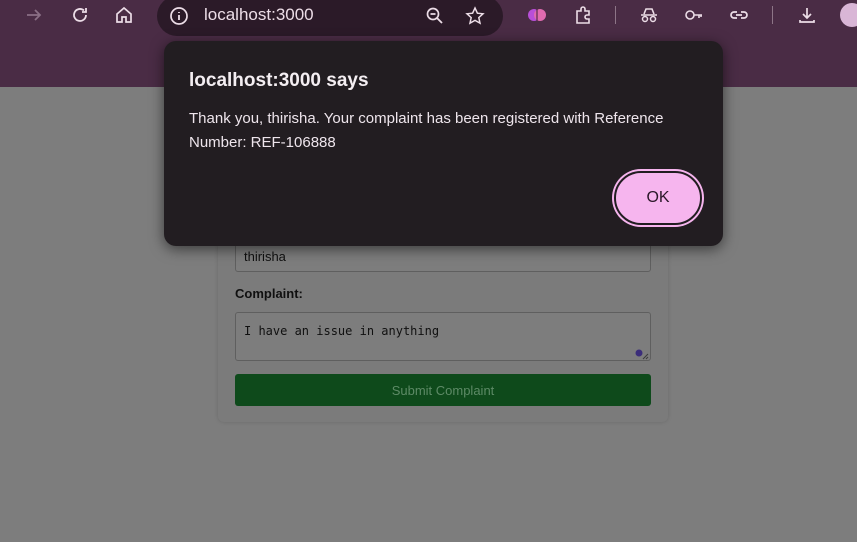 This screenshot has width=857, height=542. I want to click on address-bar: localhost:3000, so click(330, 18).